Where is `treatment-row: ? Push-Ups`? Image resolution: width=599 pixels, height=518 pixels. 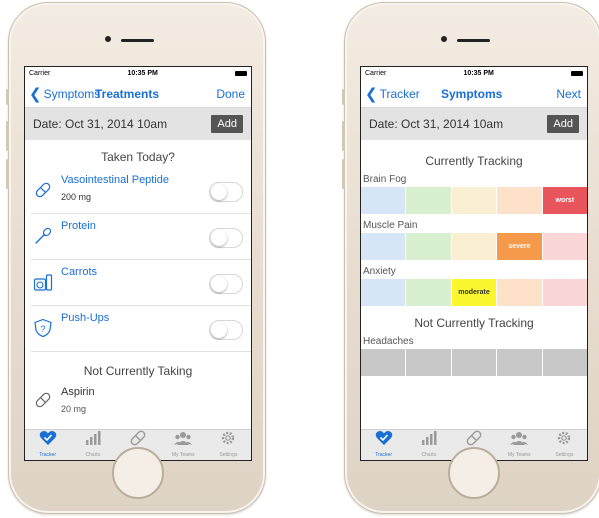 treatment-row: ? Push-Ups is located at coordinates (141, 329).